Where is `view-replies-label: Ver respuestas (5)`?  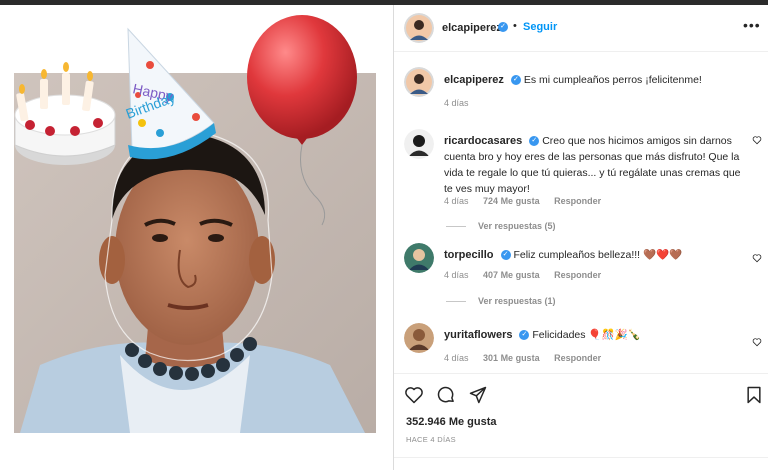 view-replies-label: Ver respuestas (5) is located at coordinates (517, 226).